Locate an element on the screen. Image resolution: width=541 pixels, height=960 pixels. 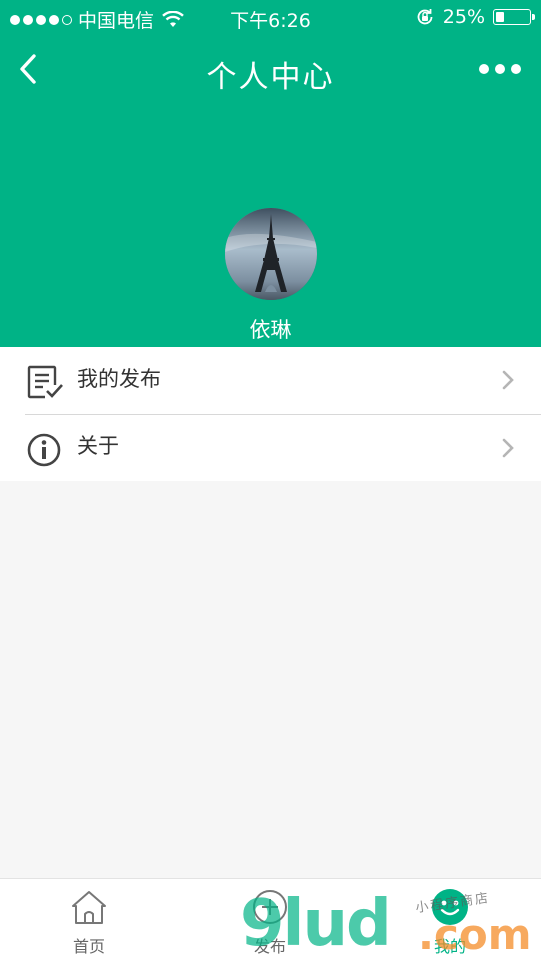
menu-item-label: 关于 is located at coordinates (98, 446).